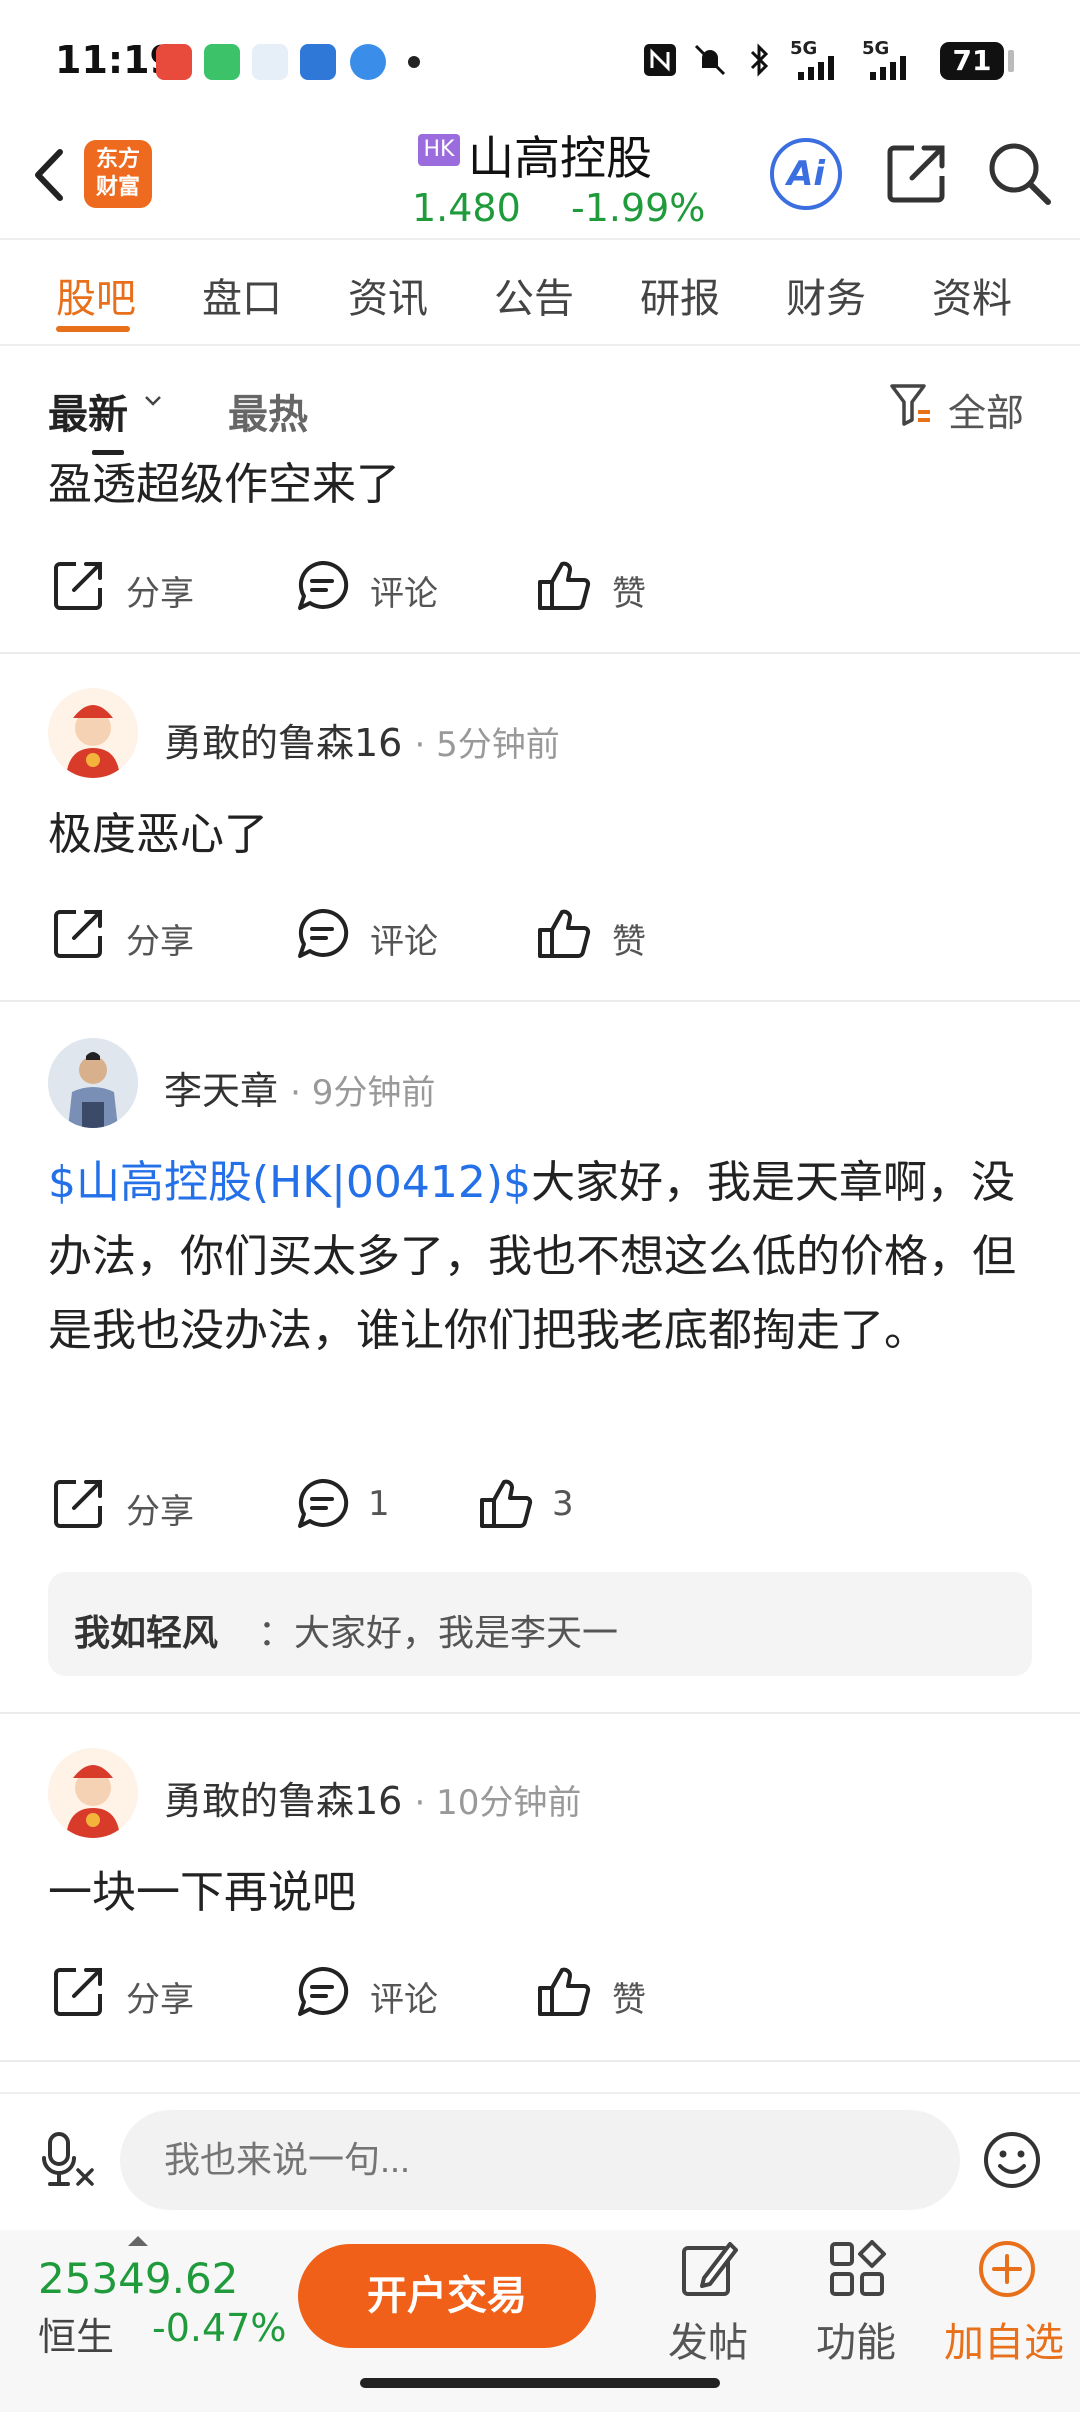 Image resolution: width=1080 pixels, height=2412 pixels. Describe the element at coordinates (986, 409) in the screenshot. I see `filter-all-button: 全部` at that location.